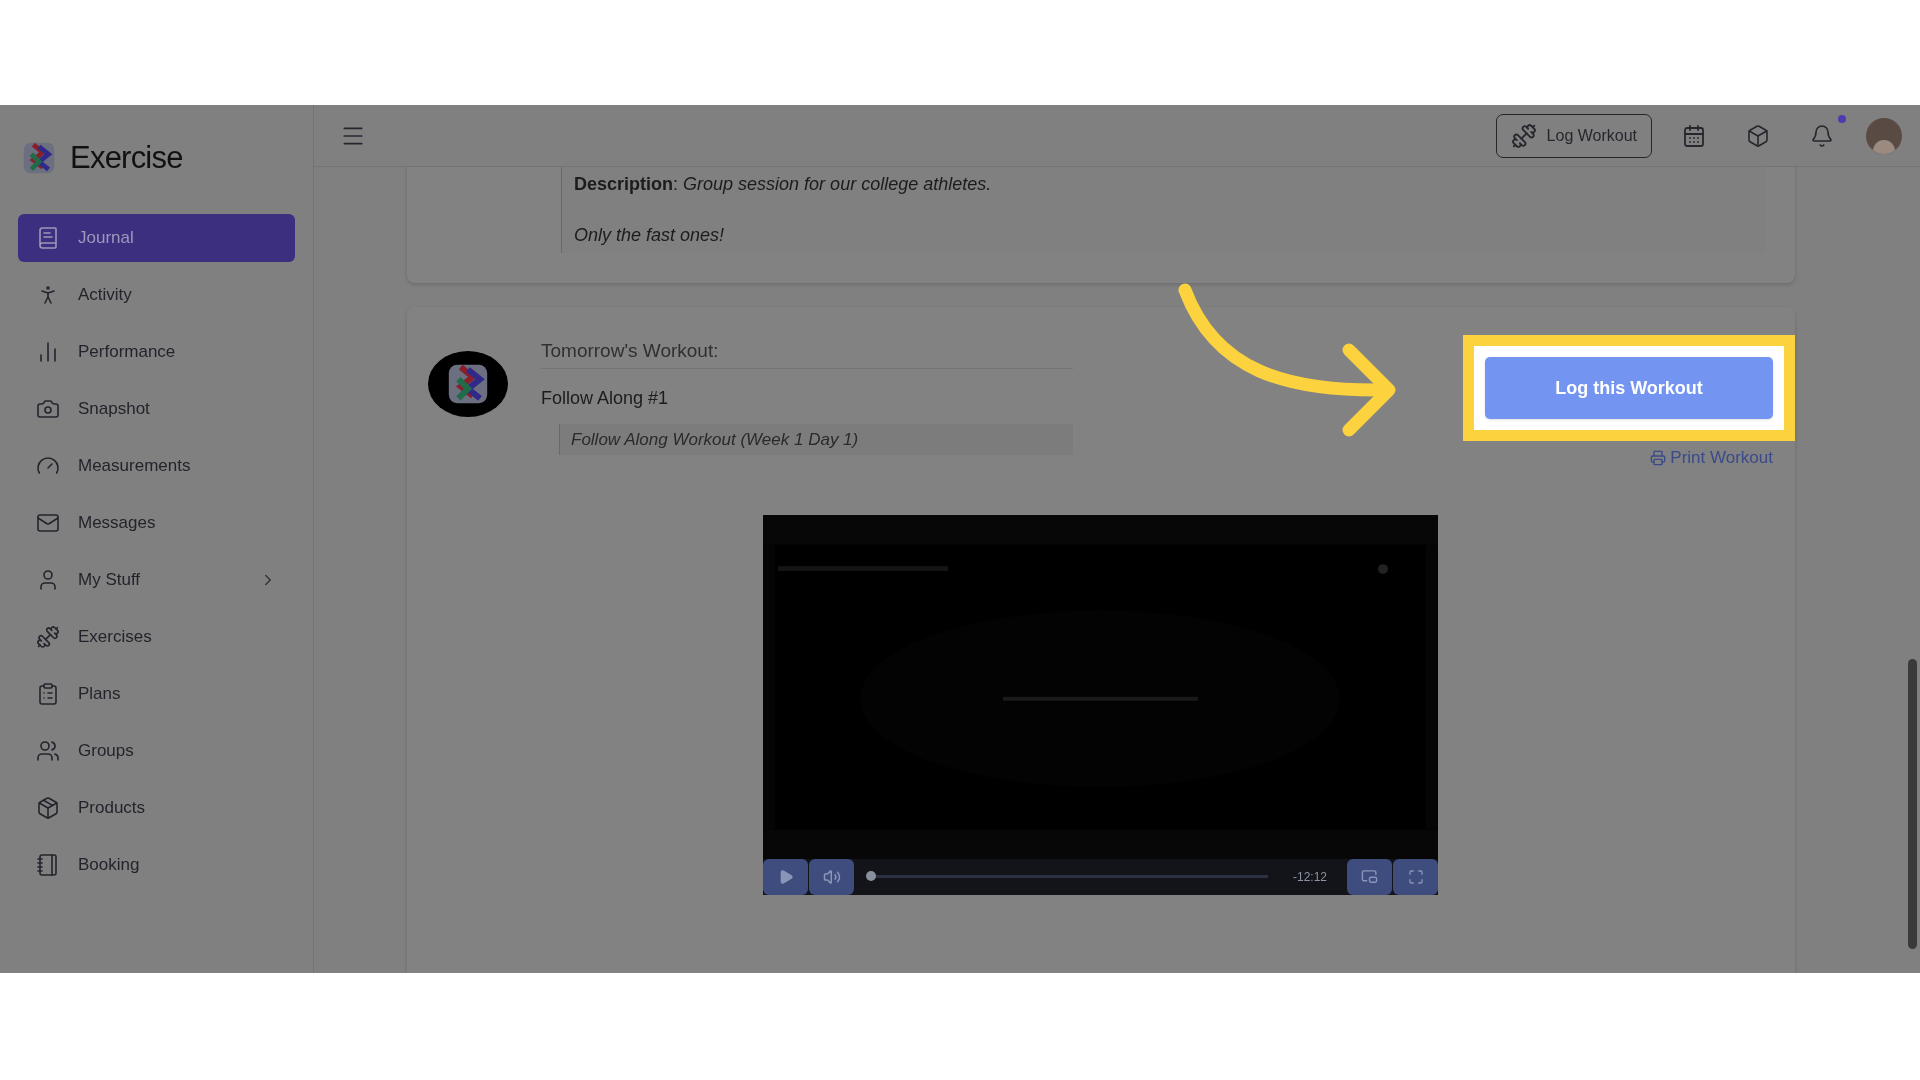 Image resolution: width=1920 pixels, height=1080 pixels. I want to click on workout-heading: Tomorrow's Workout:, so click(807, 353).